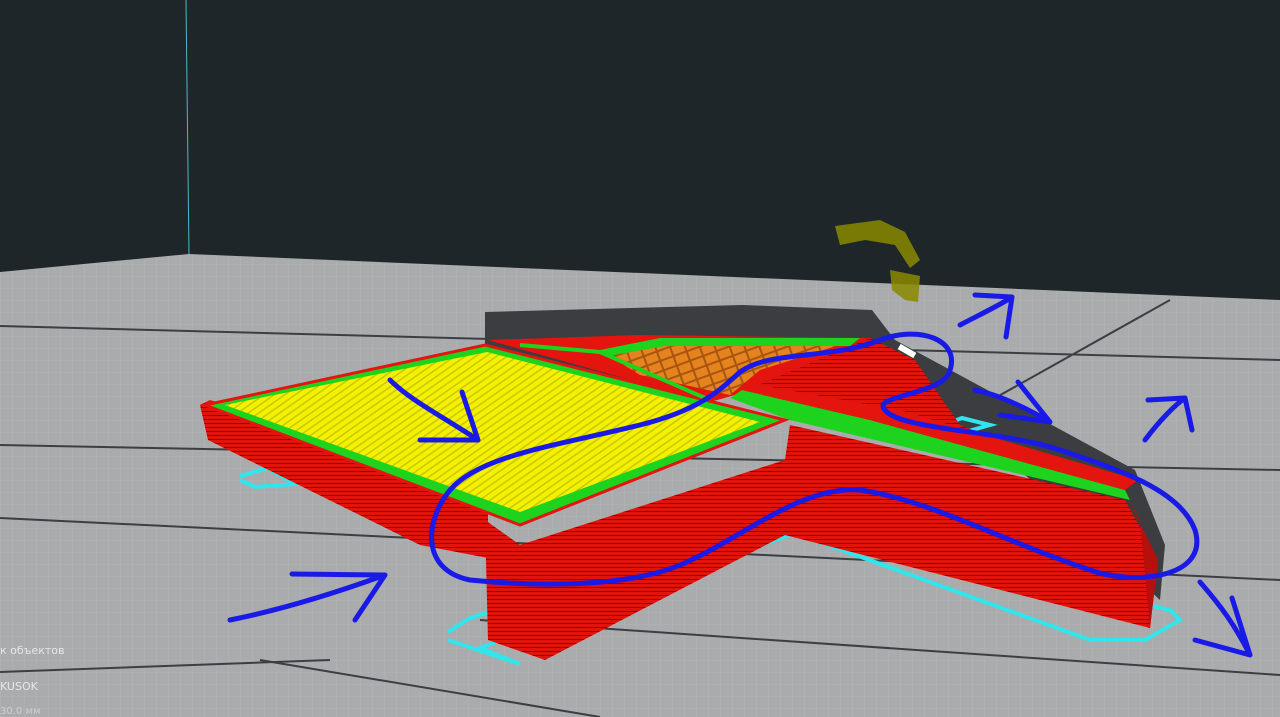  What do you see at coordinates (19, 686) in the screenshot?
I see `object-name: KUSOK` at bounding box center [19, 686].